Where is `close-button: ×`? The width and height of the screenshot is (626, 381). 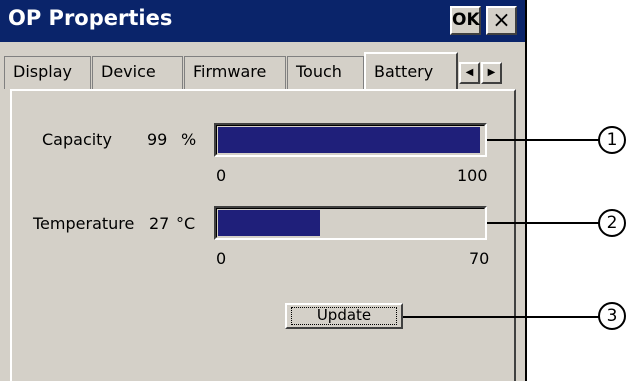 close-button: × is located at coordinates (501, 20).